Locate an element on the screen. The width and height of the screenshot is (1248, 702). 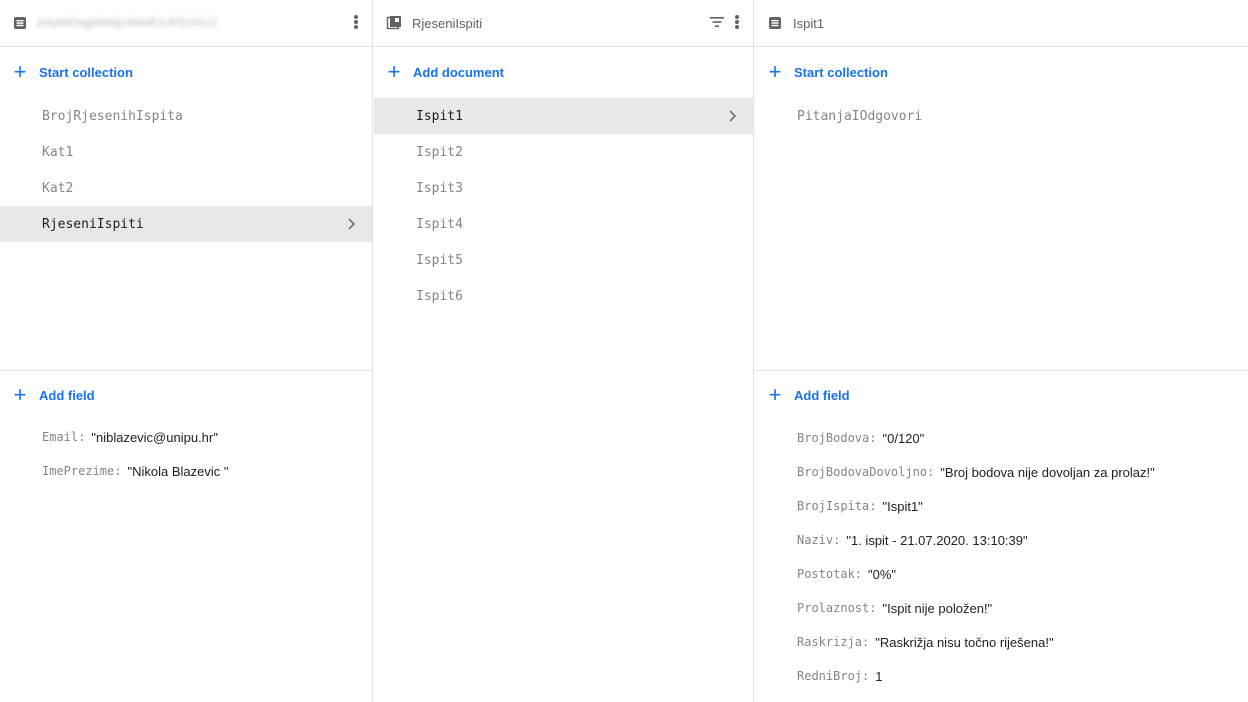
panel-header: jnkpMOiqgNMdpXkbaEXJPDVHU2 is located at coordinates (186, 23).